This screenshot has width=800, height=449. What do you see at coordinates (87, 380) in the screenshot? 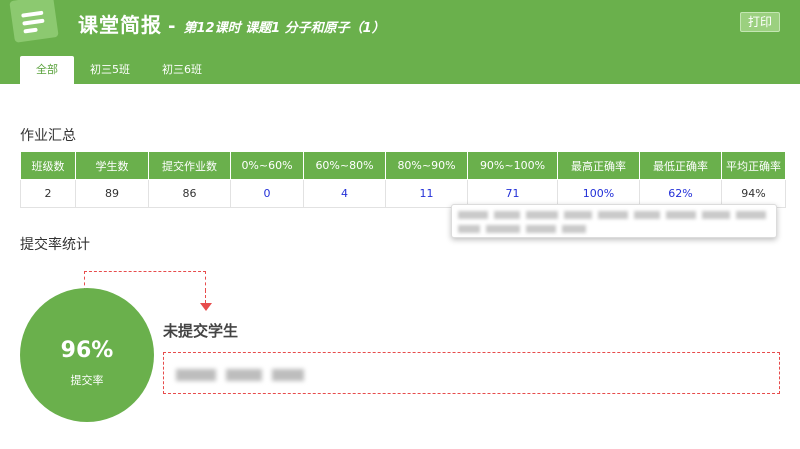
I see `submission-rate-label: 提交率` at bounding box center [87, 380].